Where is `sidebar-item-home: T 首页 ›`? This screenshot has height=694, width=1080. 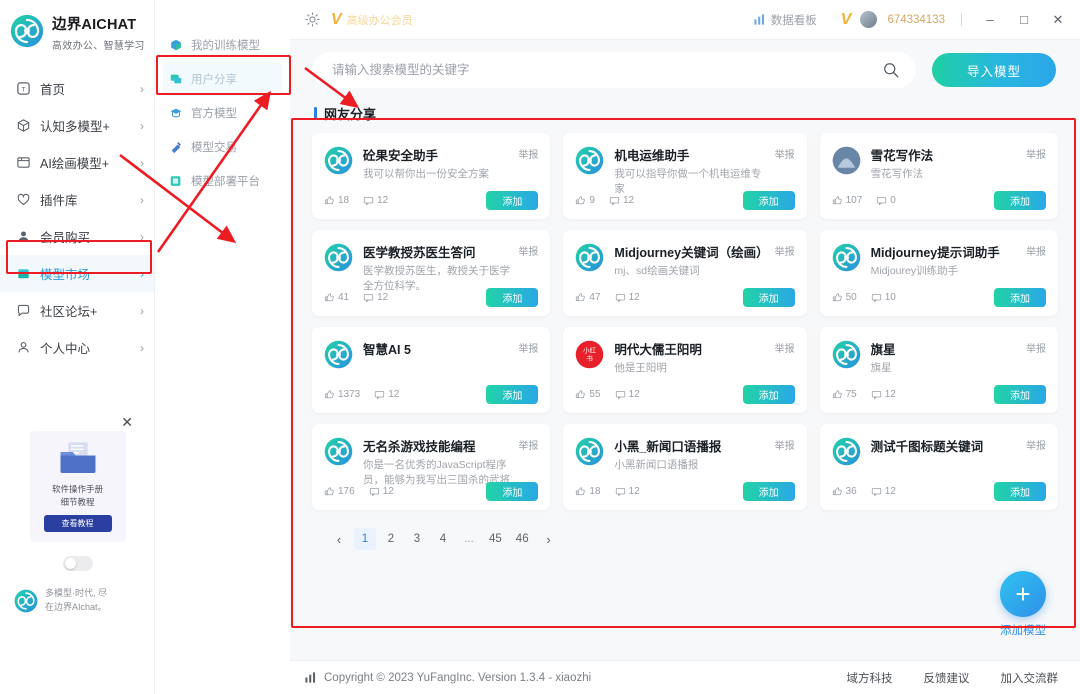 sidebar-item-home: T 首页 › is located at coordinates (77, 88).